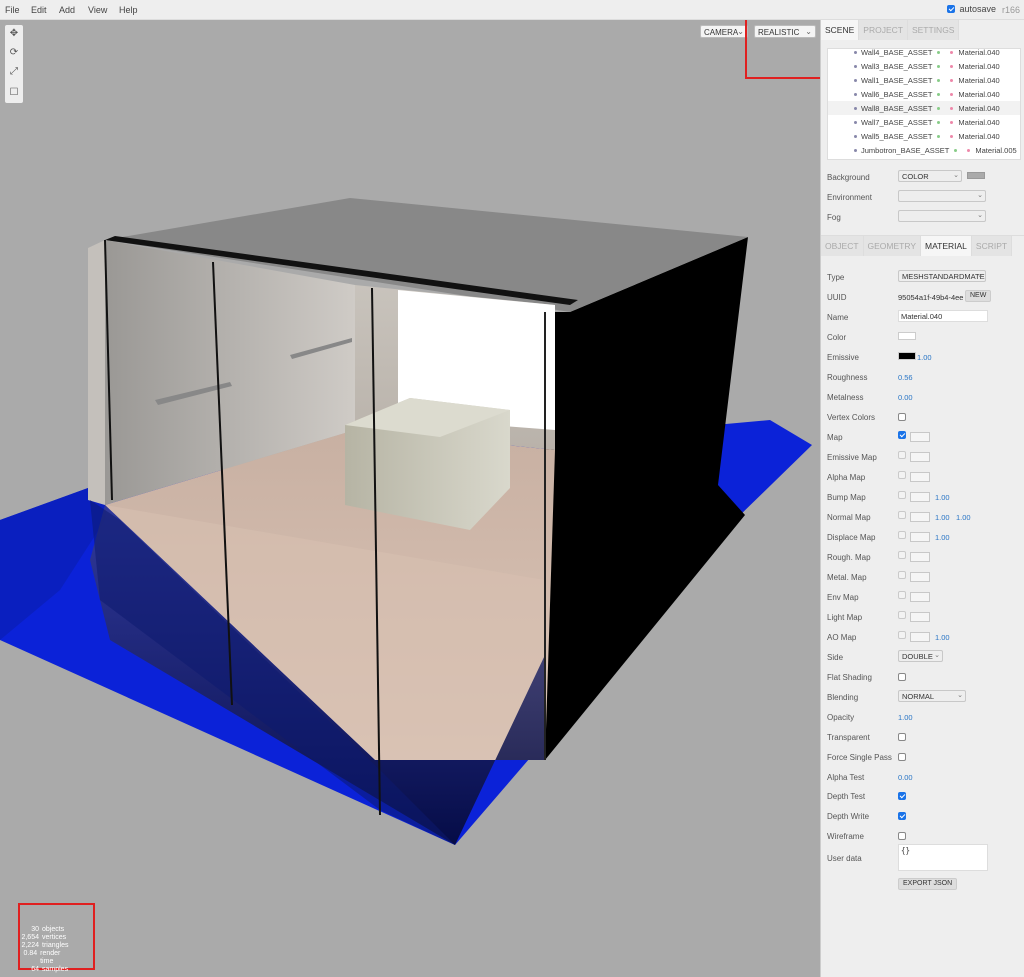 The width and height of the screenshot is (1024, 977). Describe the element at coordinates (920, 536) in the screenshot. I see `displace-map-slot` at that location.